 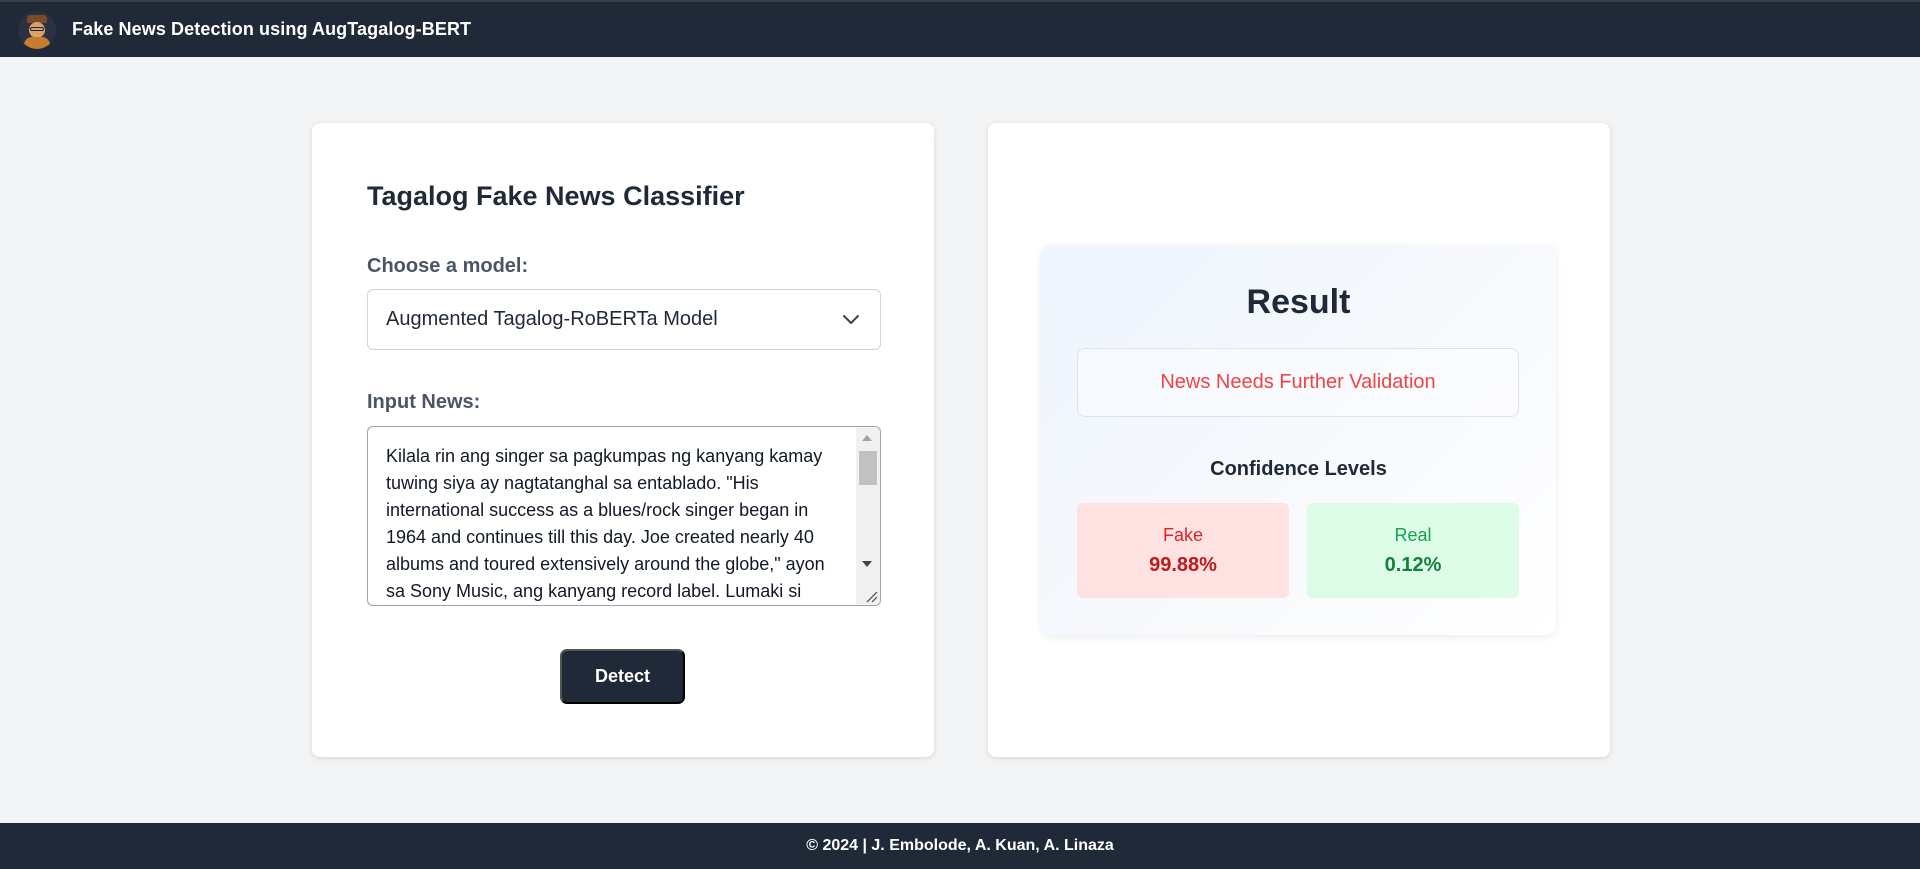 What do you see at coordinates (1298, 302) in the screenshot?
I see `result-title: Result` at bounding box center [1298, 302].